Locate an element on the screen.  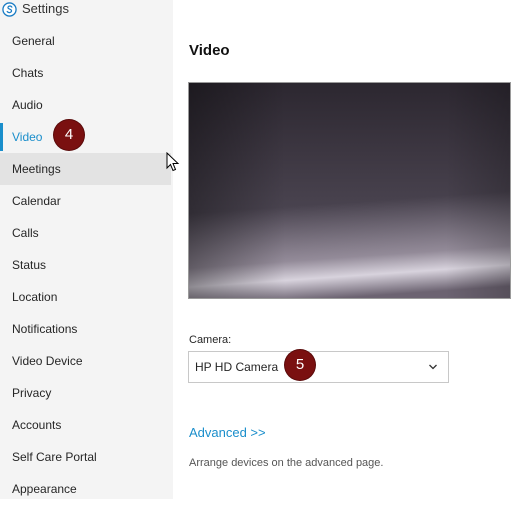
sidebar-item-video: Video is located at coordinates (86, 137).